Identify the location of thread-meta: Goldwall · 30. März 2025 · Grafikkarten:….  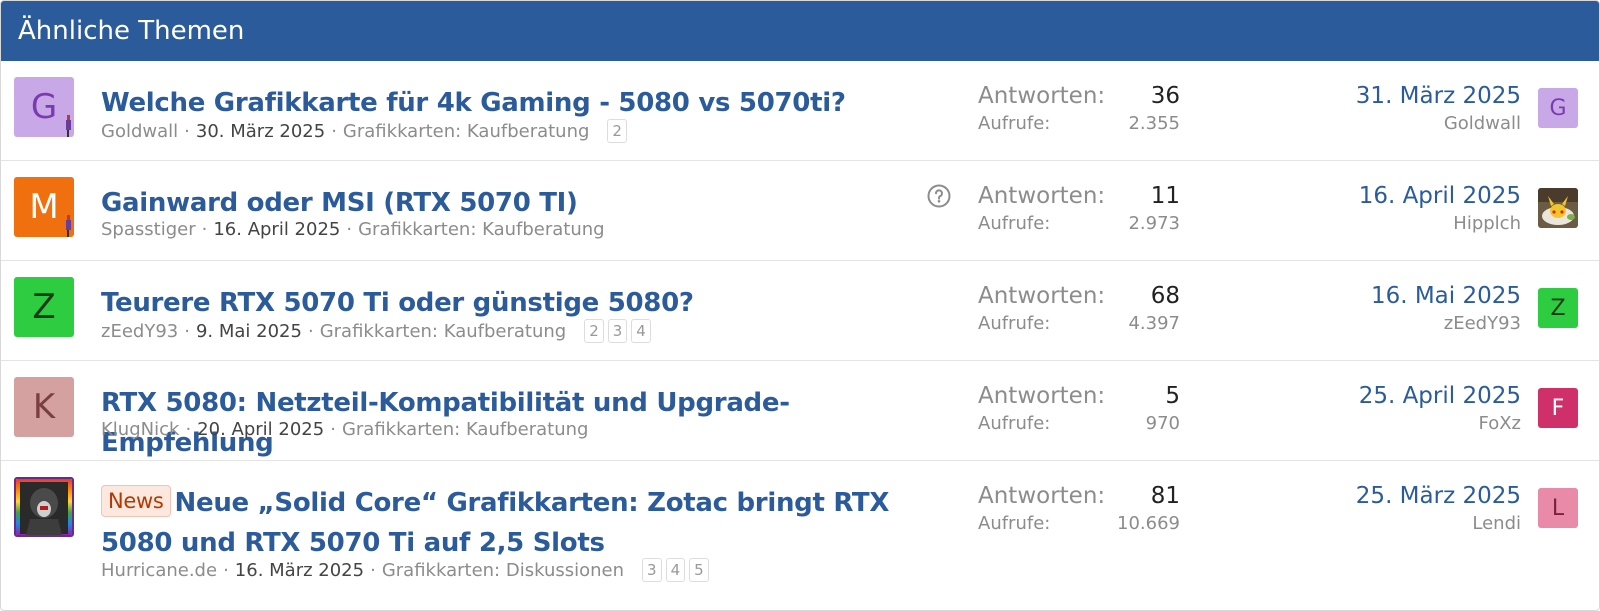
(366, 131).